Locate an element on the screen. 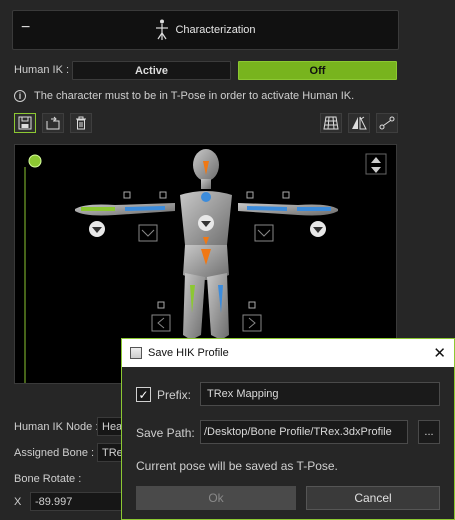 This screenshot has height=520, width=455. character-icon is located at coordinates (162, 29).